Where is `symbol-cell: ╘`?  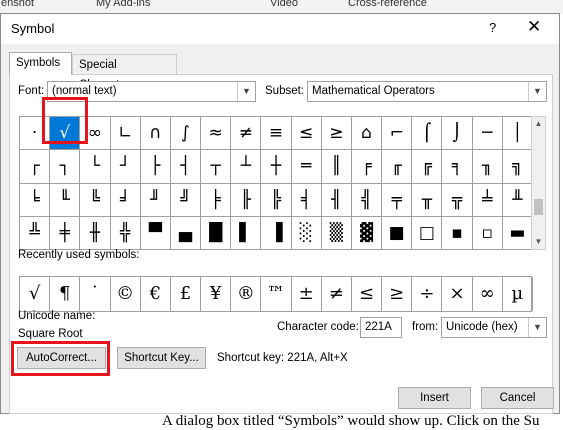 symbol-cell: ╘ is located at coordinates (35, 200).